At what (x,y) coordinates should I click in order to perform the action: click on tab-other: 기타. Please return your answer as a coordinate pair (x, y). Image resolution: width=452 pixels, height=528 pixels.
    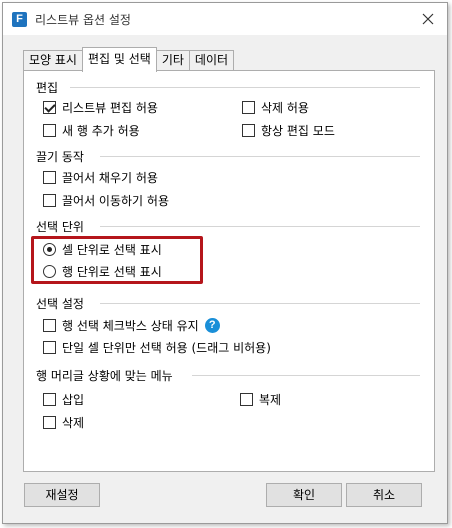
    Looking at the image, I should click on (172, 60).